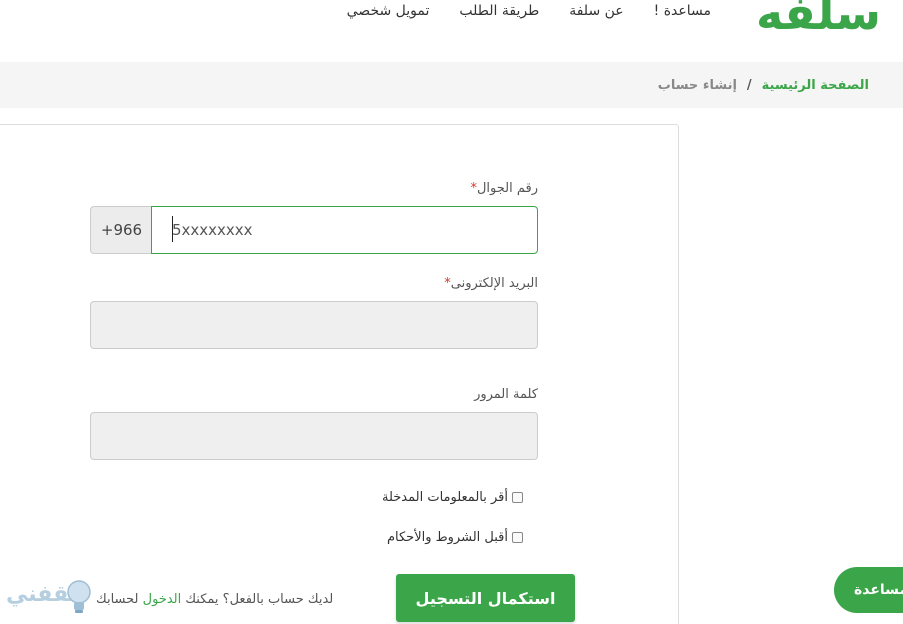  What do you see at coordinates (172, 229) in the screenshot?
I see `text-cursor` at bounding box center [172, 229].